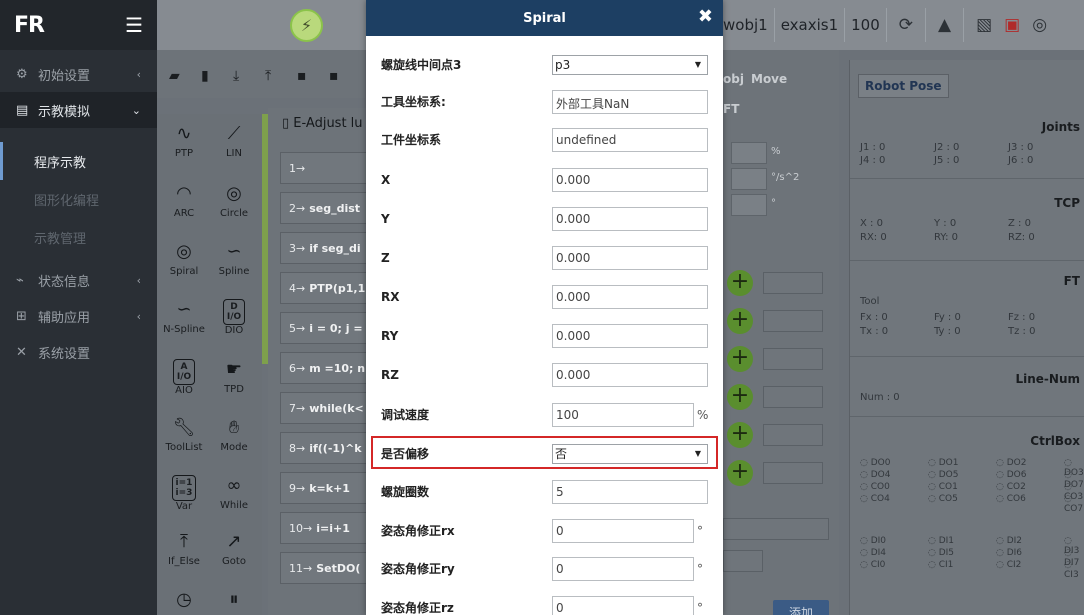 The width and height of the screenshot is (1084, 615). I want to click on y-field: 0.000, so click(630, 218).